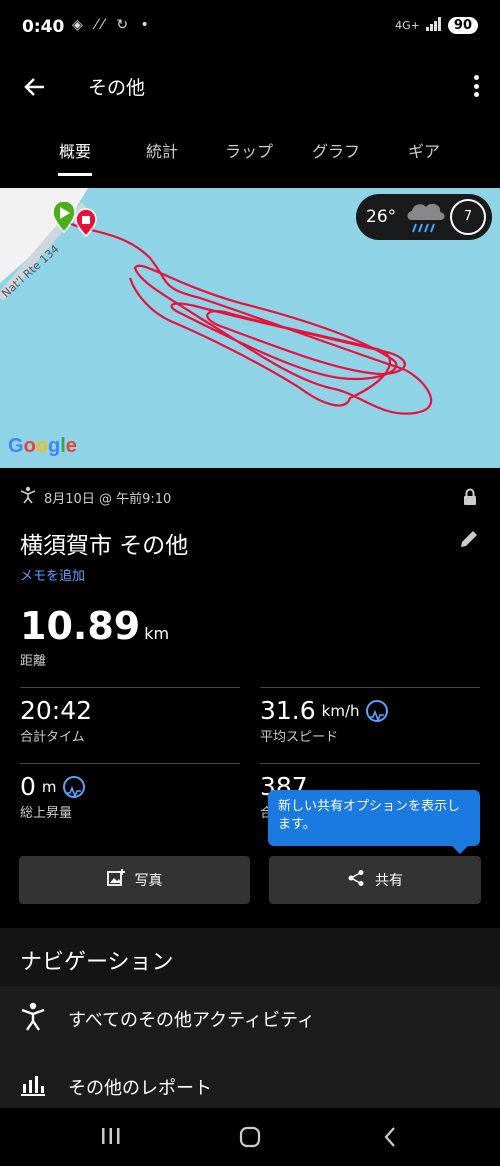 This screenshot has height=1166, width=500. Describe the element at coordinates (462, 25) in the screenshot. I see `battery-icon: 90` at that location.